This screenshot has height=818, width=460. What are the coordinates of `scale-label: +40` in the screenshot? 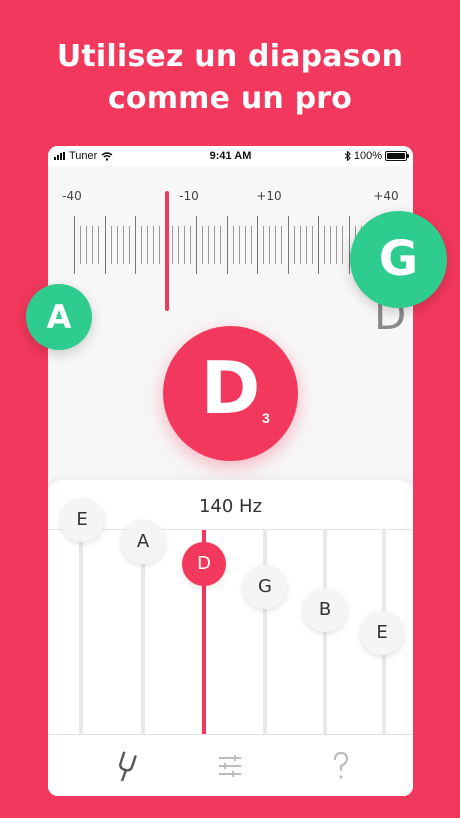 It's located at (386, 196).